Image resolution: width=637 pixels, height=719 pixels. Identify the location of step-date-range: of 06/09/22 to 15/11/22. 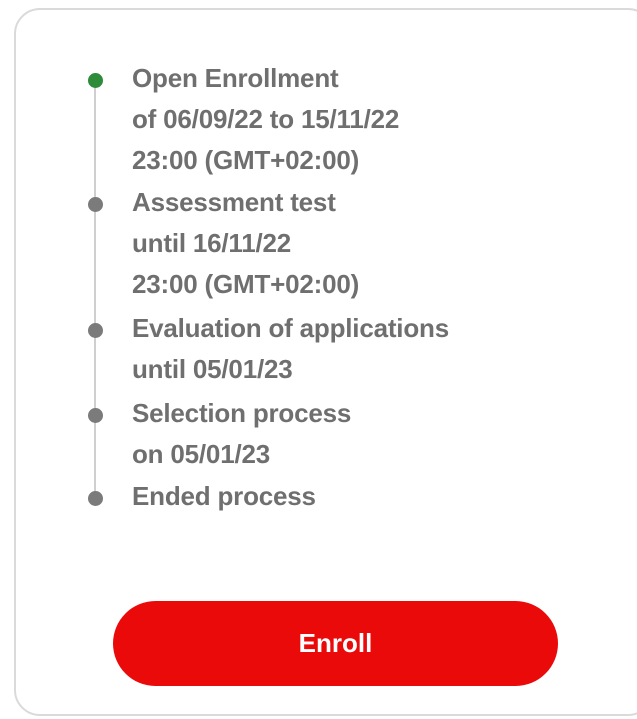
(266, 119).